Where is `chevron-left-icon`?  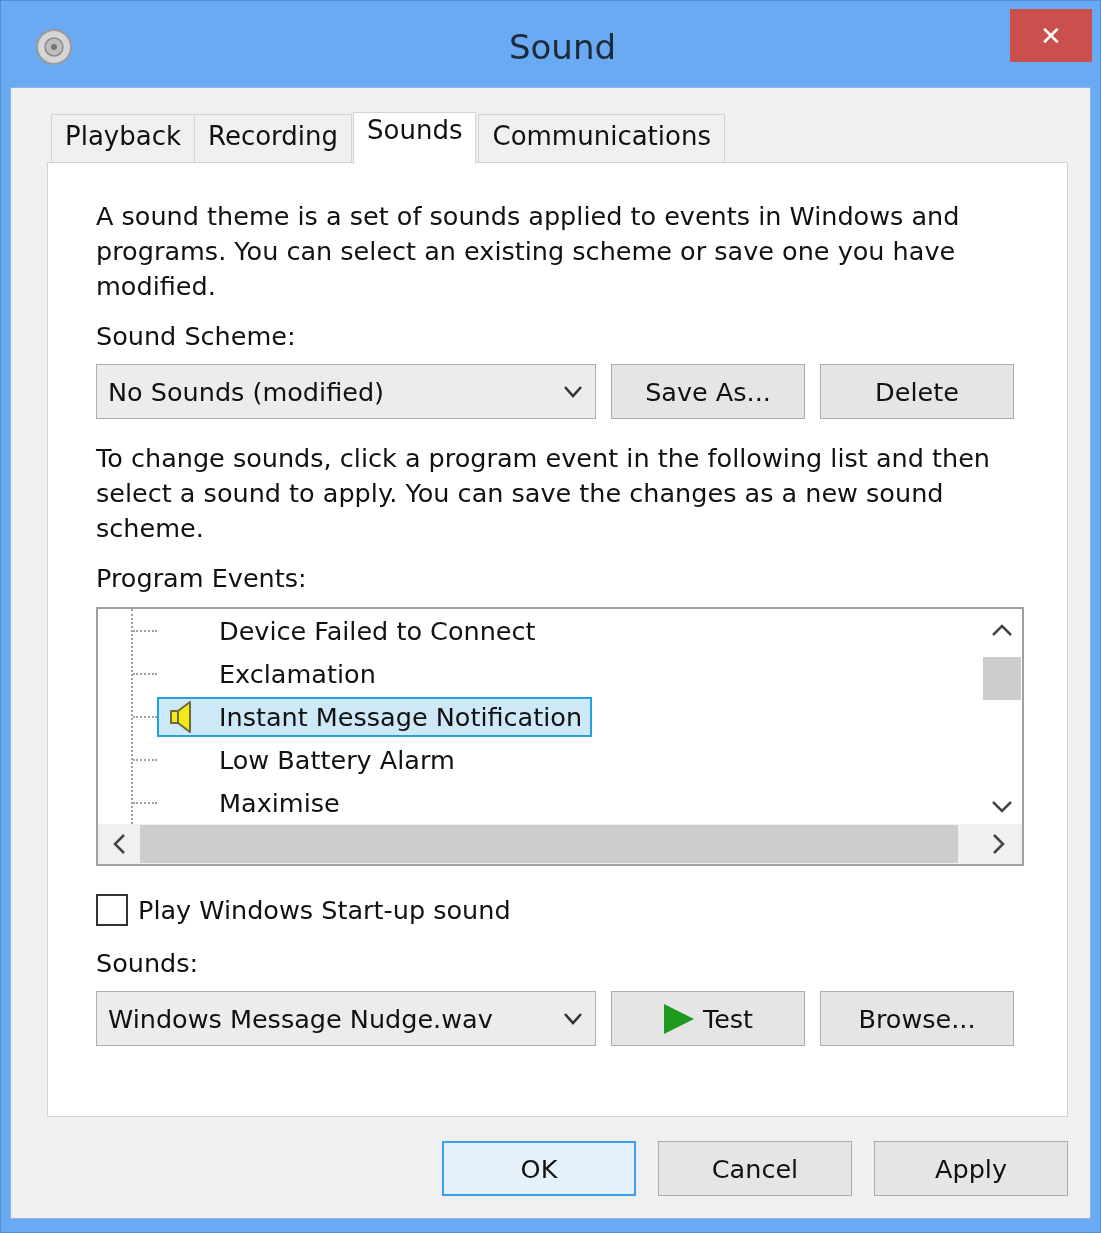 chevron-left-icon is located at coordinates (119, 844).